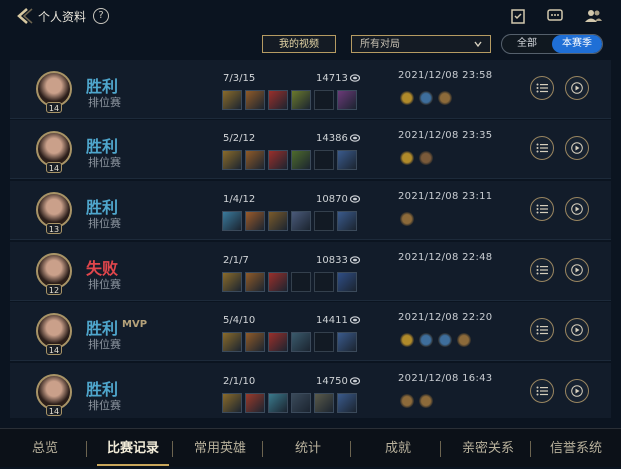 The image size is (621, 469). Describe the element at coordinates (421, 44) in the screenshot. I see `match-filter-select: 所有对局` at that location.